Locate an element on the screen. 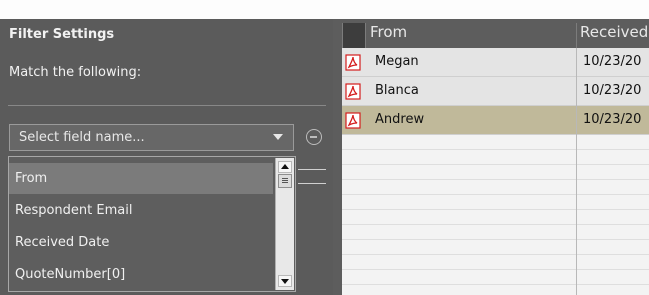  row-from: Andrew is located at coordinates (400, 119).